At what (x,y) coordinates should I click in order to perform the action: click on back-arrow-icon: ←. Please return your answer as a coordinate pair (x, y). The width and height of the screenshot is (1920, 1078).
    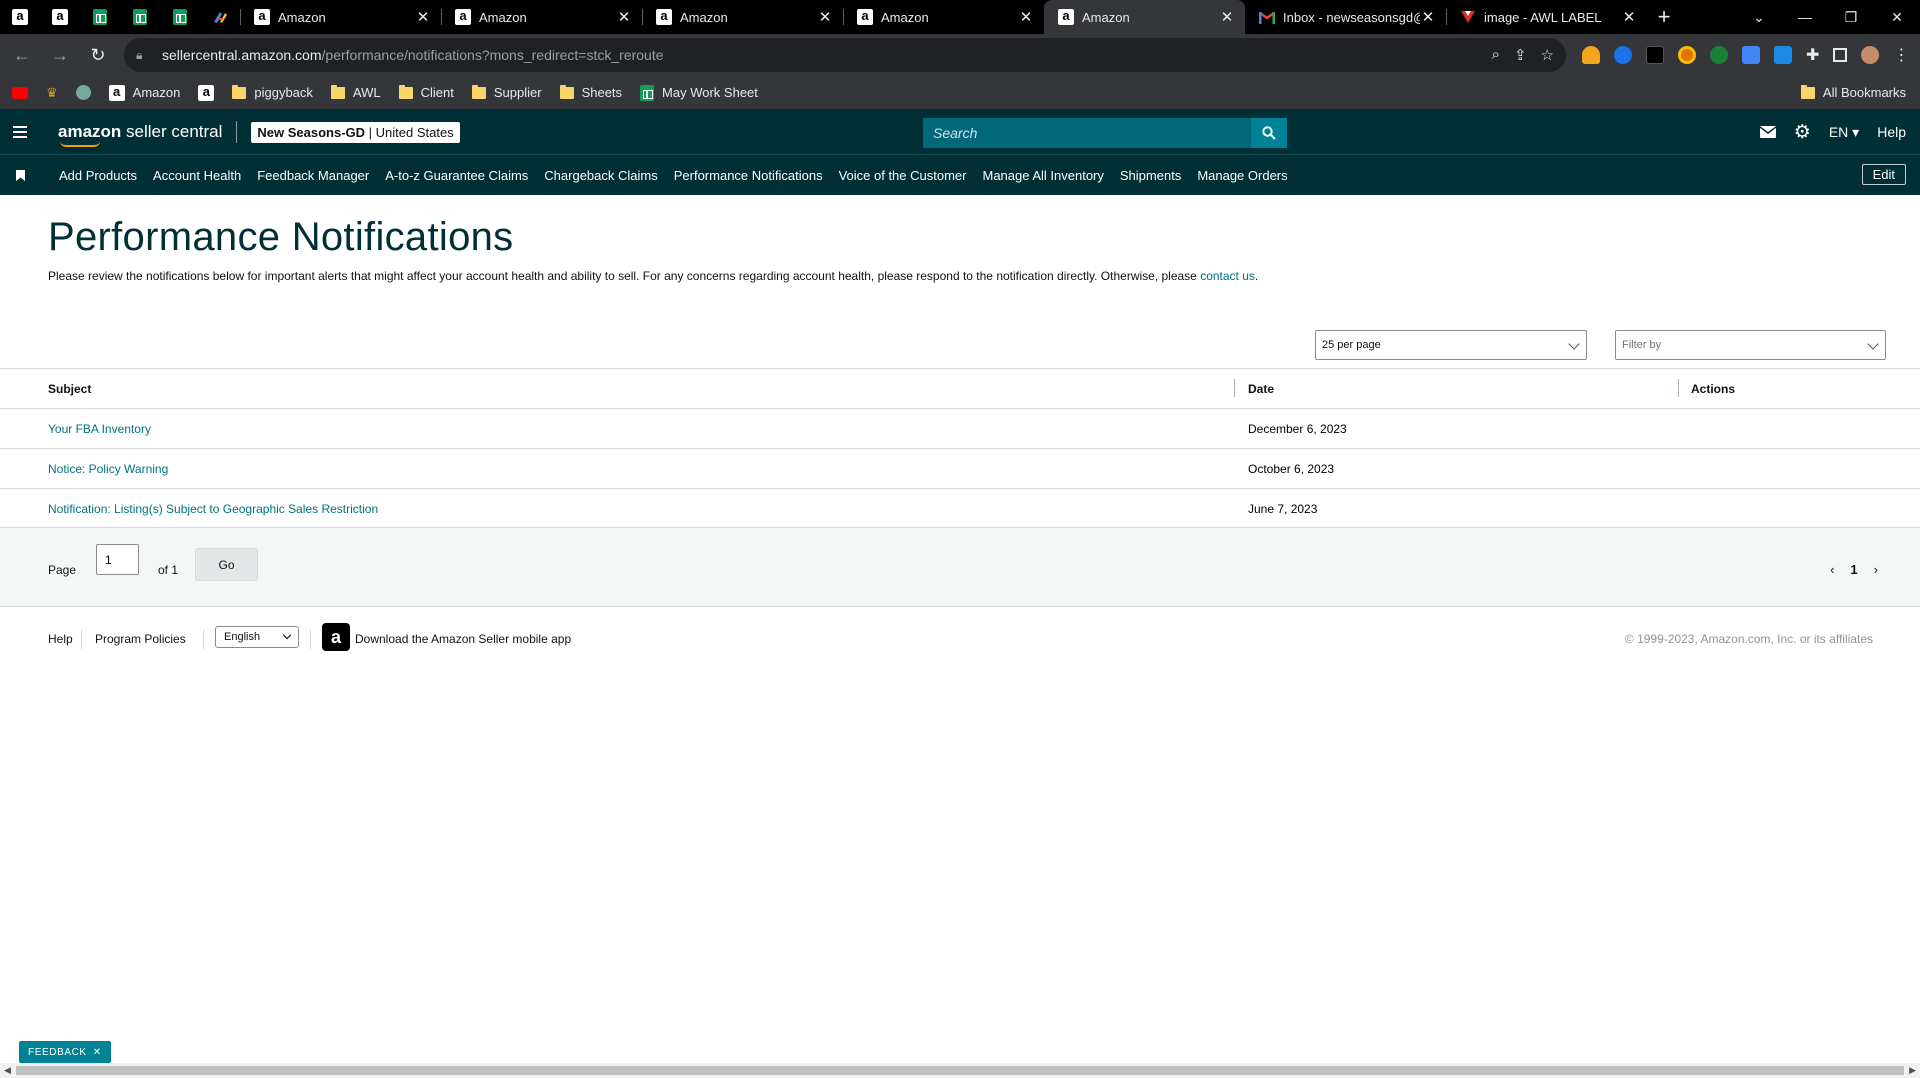
    Looking at the image, I should click on (22, 55).